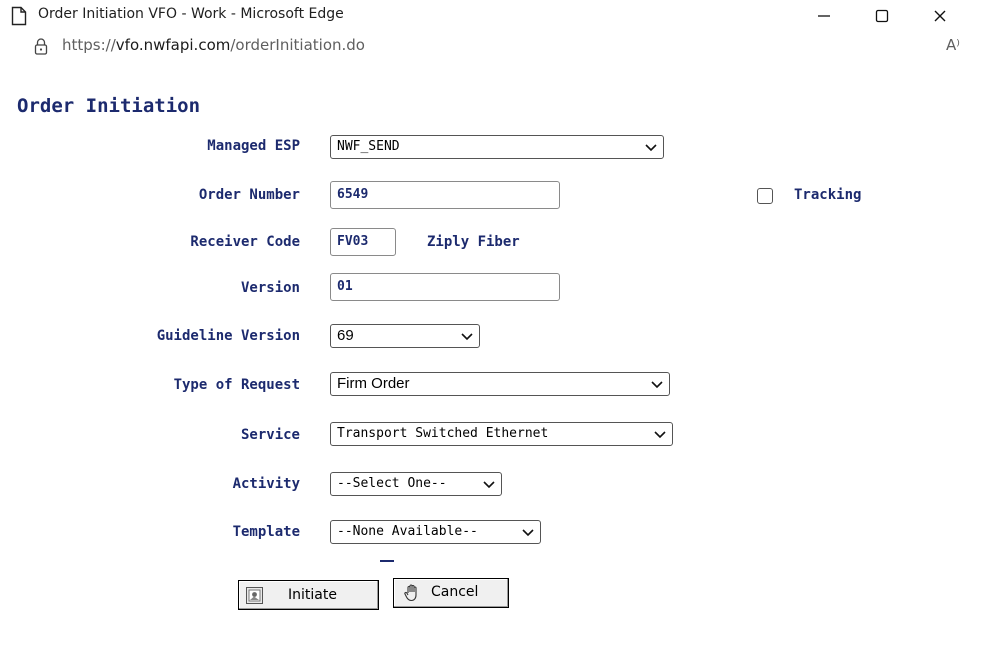 The width and height of the screenshot is (983, 652). What do you see at coordinates (345, 286) in the screenshot?
I see `version-value: 01` at bounding box center [345, 286].